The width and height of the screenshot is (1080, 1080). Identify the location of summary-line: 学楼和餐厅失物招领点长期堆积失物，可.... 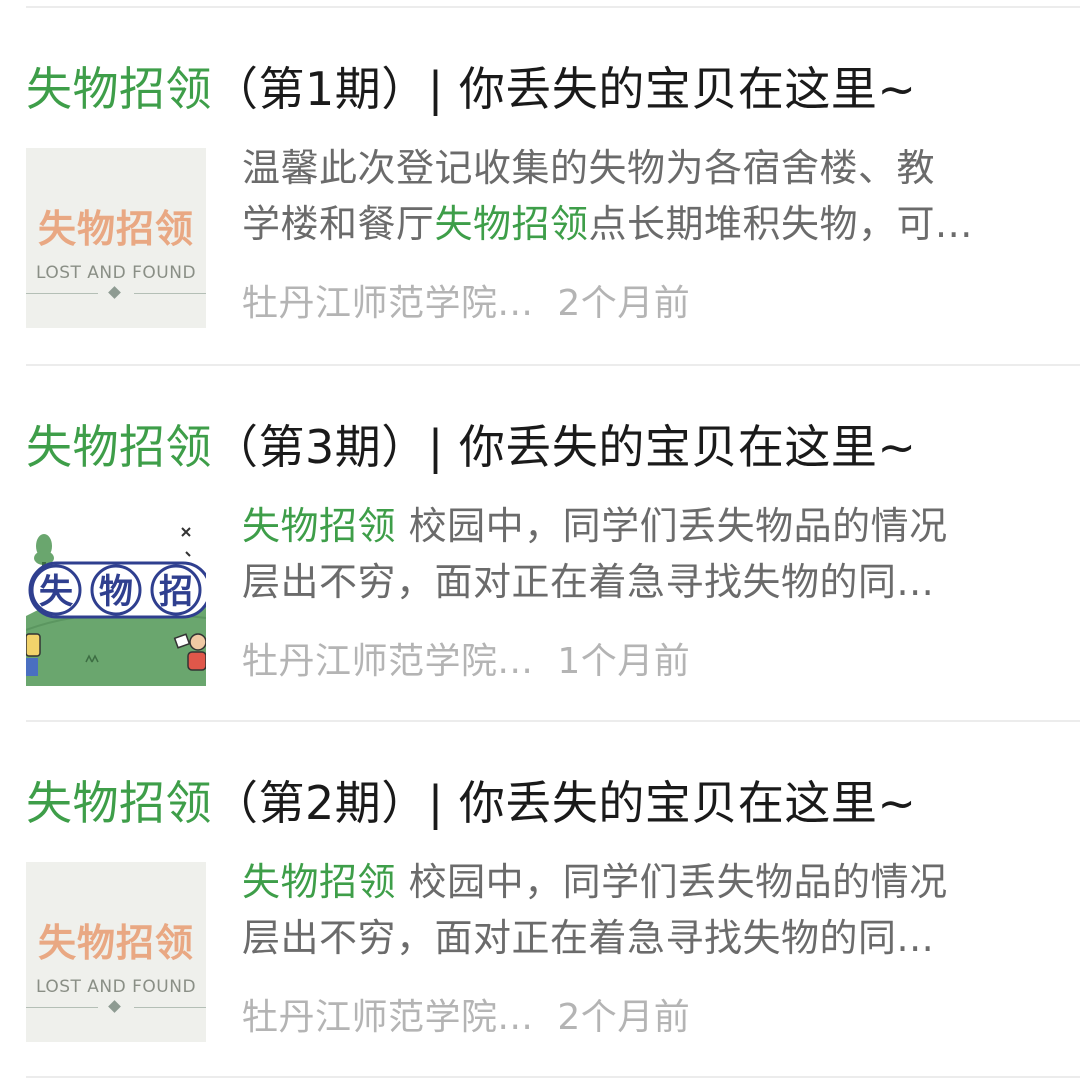
(652, 224).